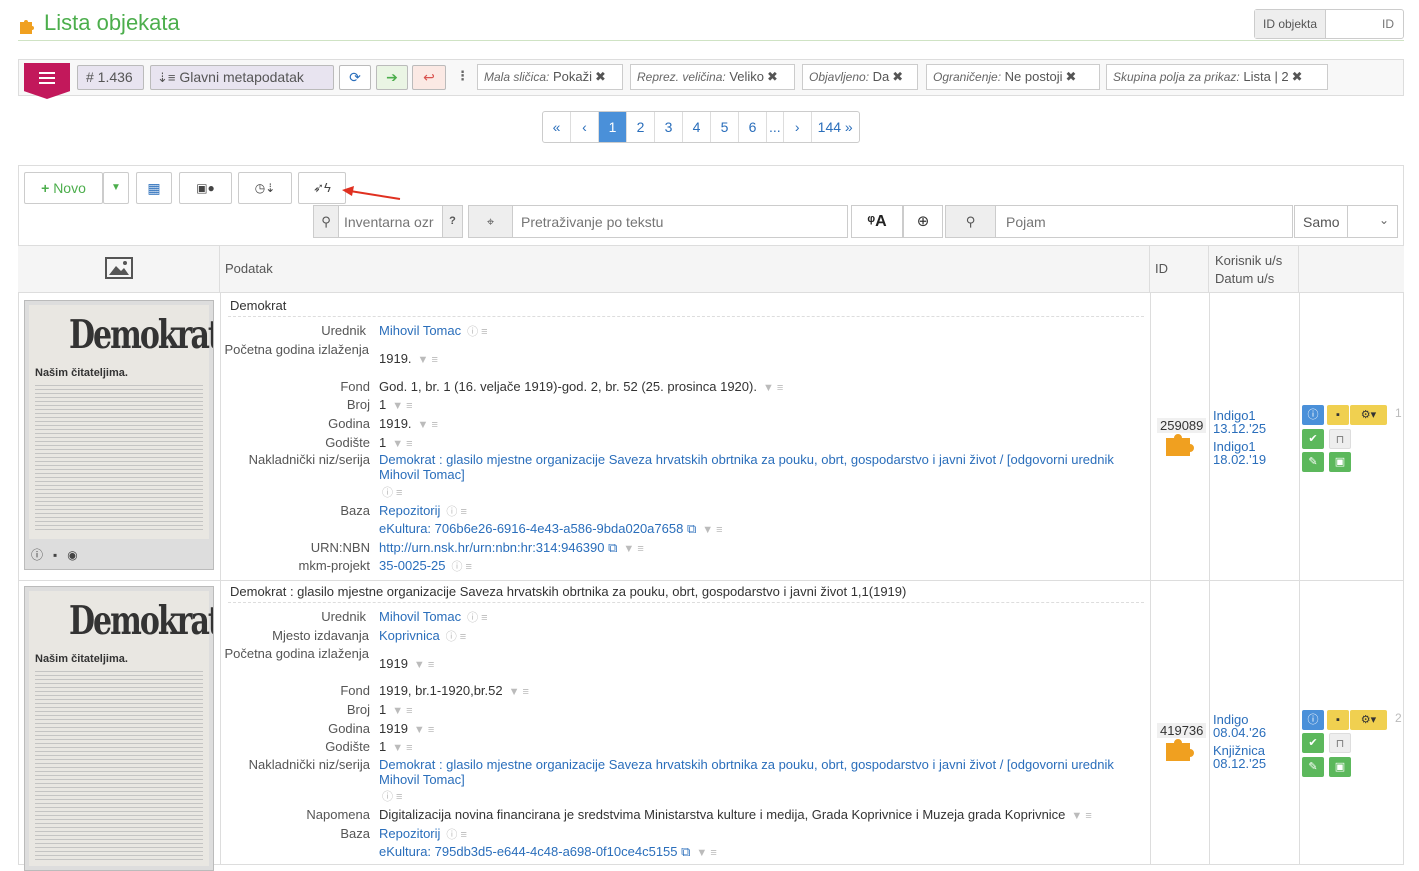  I want to click on user-date: 18.02.'19, so click(1240, 459).